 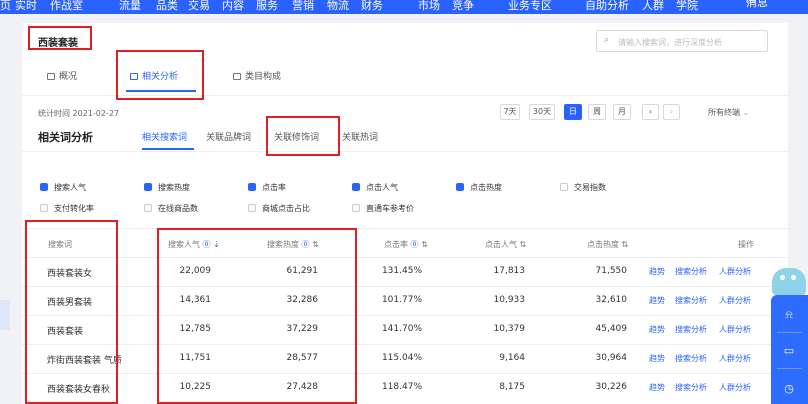 What do you see at coordinates (530, 6) in the screenshot?
I see `nav-item: 业务专区` at bounding box center [530, 6].